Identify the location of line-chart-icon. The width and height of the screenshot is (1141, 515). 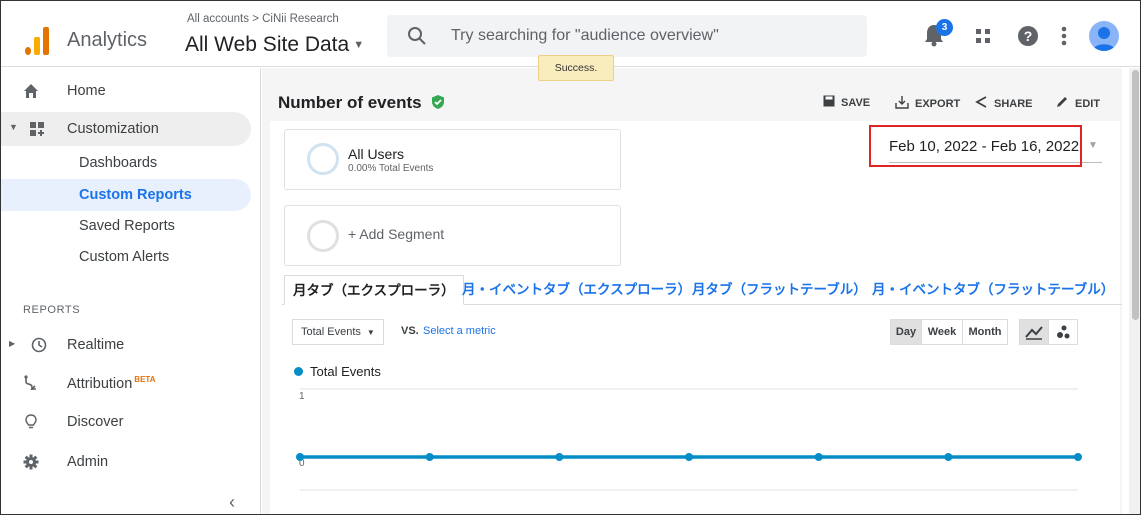
(1034, 333).